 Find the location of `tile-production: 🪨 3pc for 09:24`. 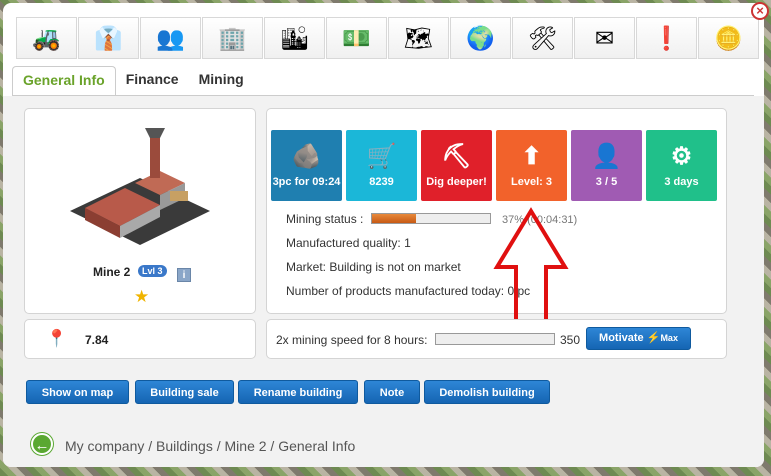

tile-production: 🪨 3pc for 09:24 is located at coordinates (306, 165).